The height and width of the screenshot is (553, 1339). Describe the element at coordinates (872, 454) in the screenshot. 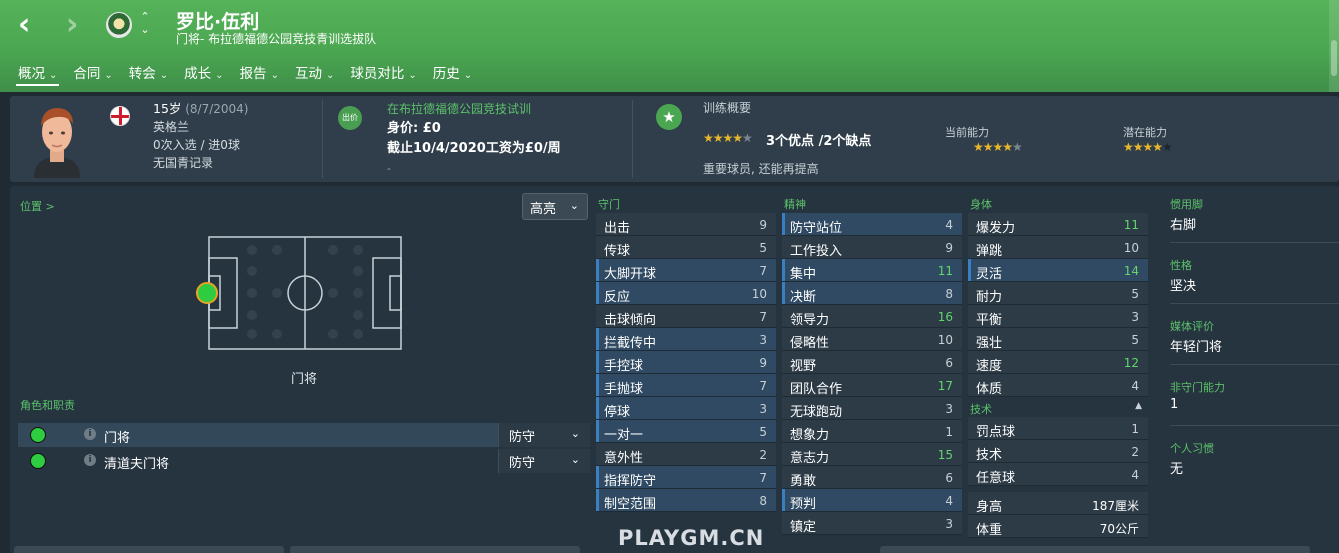

I see `attribute-row: 意志力 15` at that location.